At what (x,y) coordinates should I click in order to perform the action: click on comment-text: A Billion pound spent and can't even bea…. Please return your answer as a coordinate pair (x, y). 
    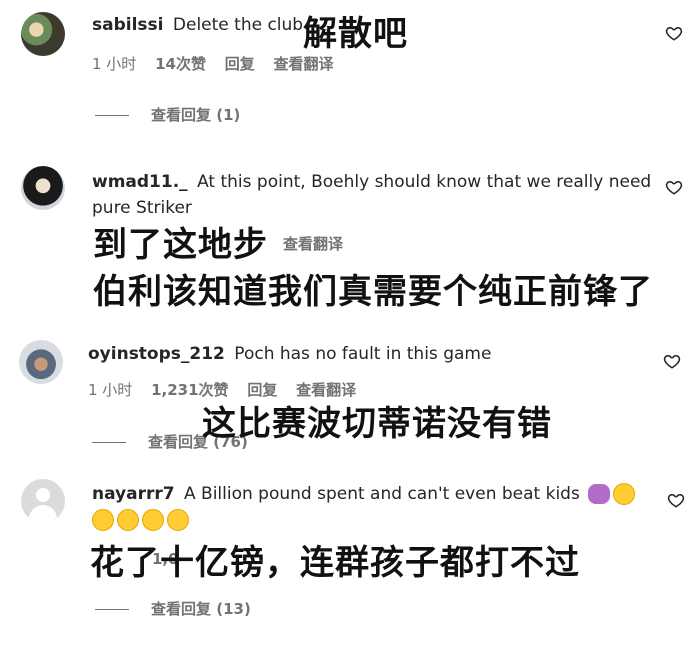
    Looking at the image, I should click on (382, 494).